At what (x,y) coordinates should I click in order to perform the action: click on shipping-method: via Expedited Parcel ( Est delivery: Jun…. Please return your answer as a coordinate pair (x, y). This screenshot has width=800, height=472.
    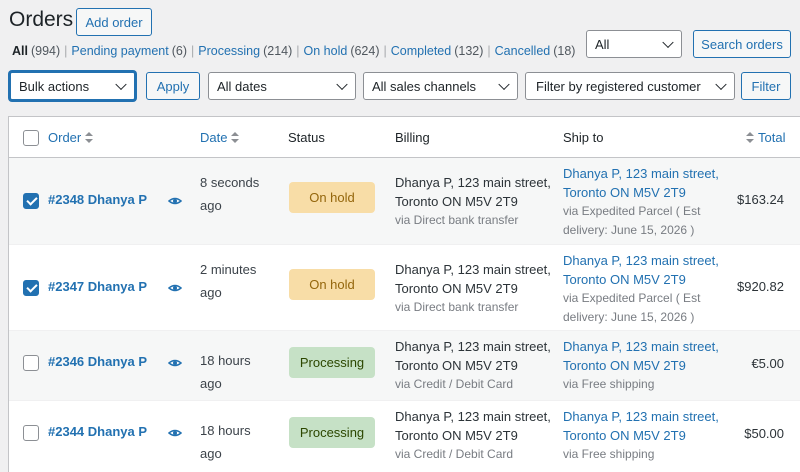
    Looking at the image, I should click on (632, 220).